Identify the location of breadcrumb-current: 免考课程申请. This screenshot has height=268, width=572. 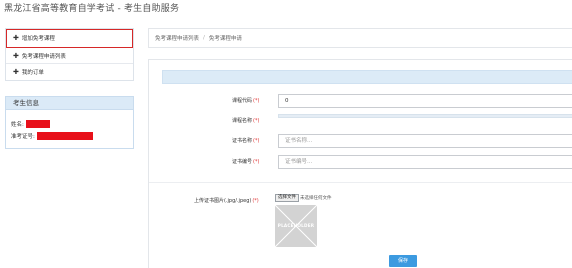
(225, 39).